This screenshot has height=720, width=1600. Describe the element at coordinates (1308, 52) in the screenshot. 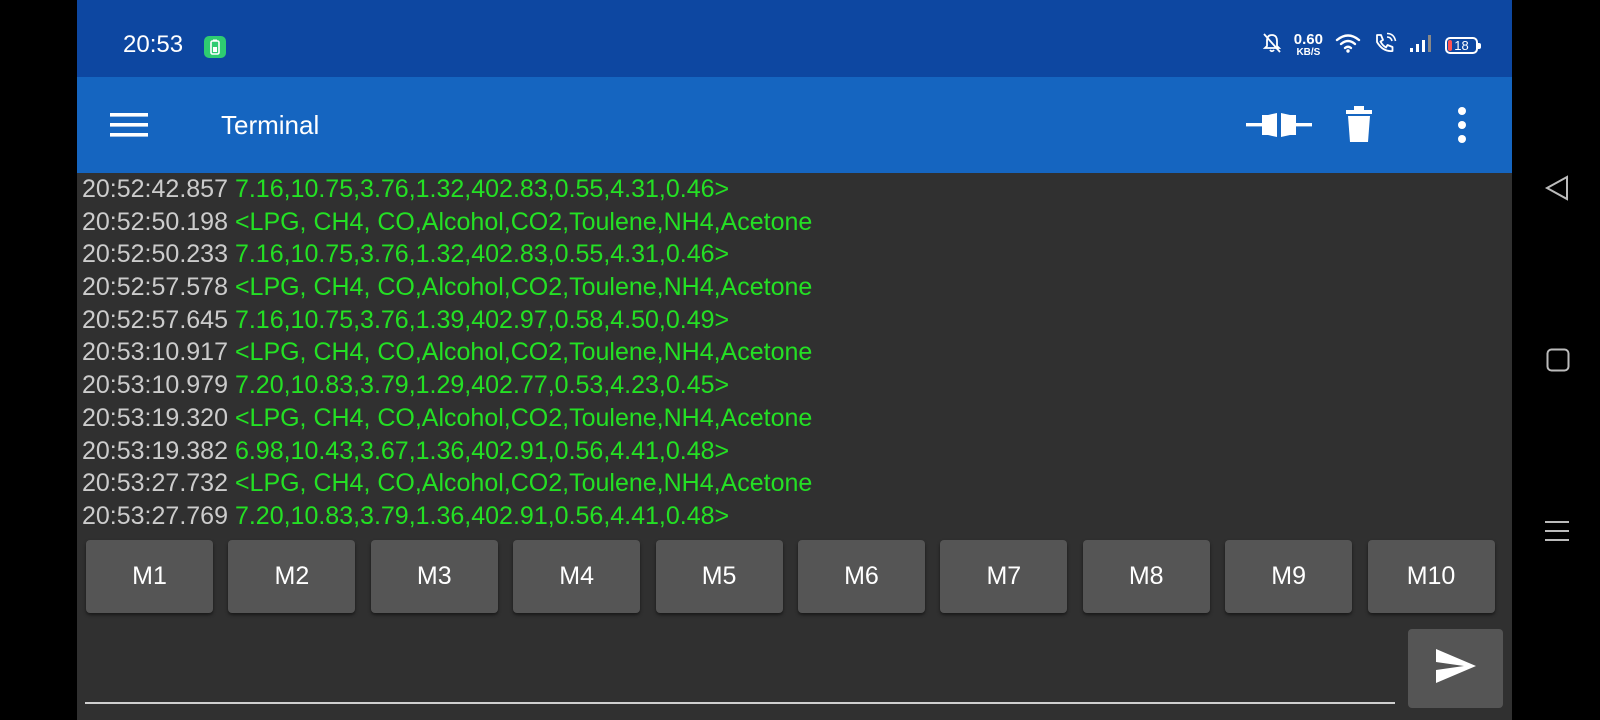

I see `net-speed-unit: KB/S` at that location.